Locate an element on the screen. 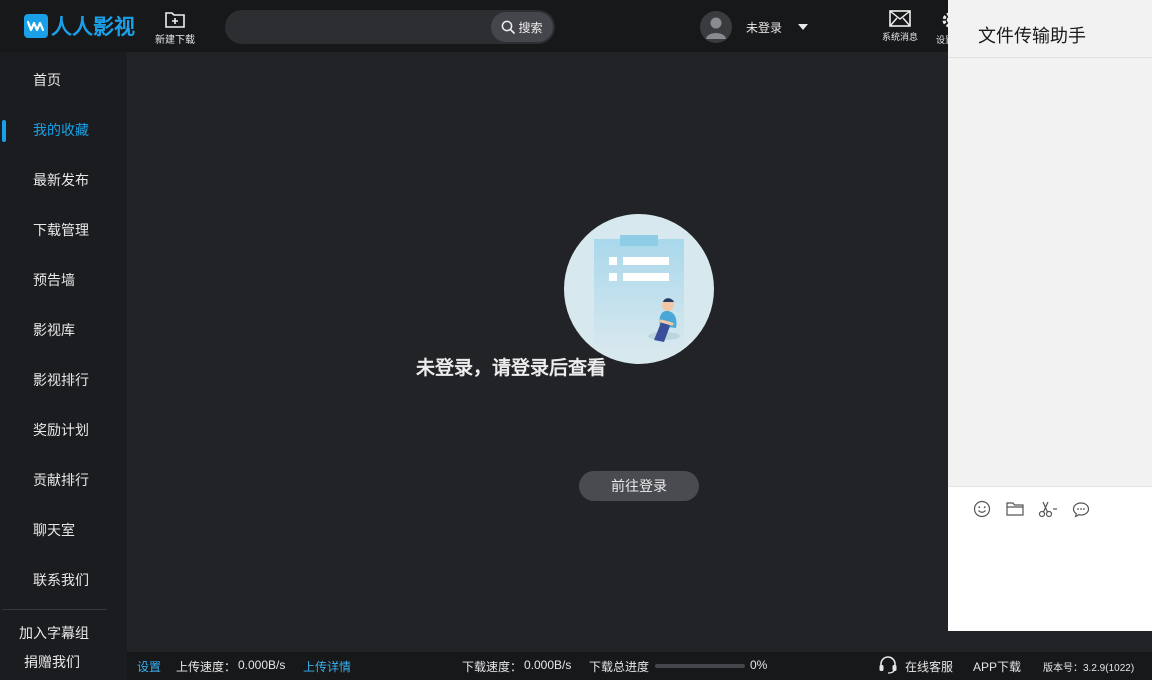 The height and width of the screenshot is (680, 1152). search-button: 搜索 is located at coordinates (522, 27).